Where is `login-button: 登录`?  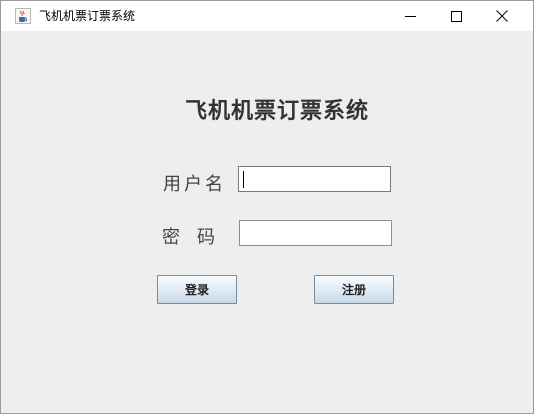 login-button: 登录 is located at coordinates (197, 289).